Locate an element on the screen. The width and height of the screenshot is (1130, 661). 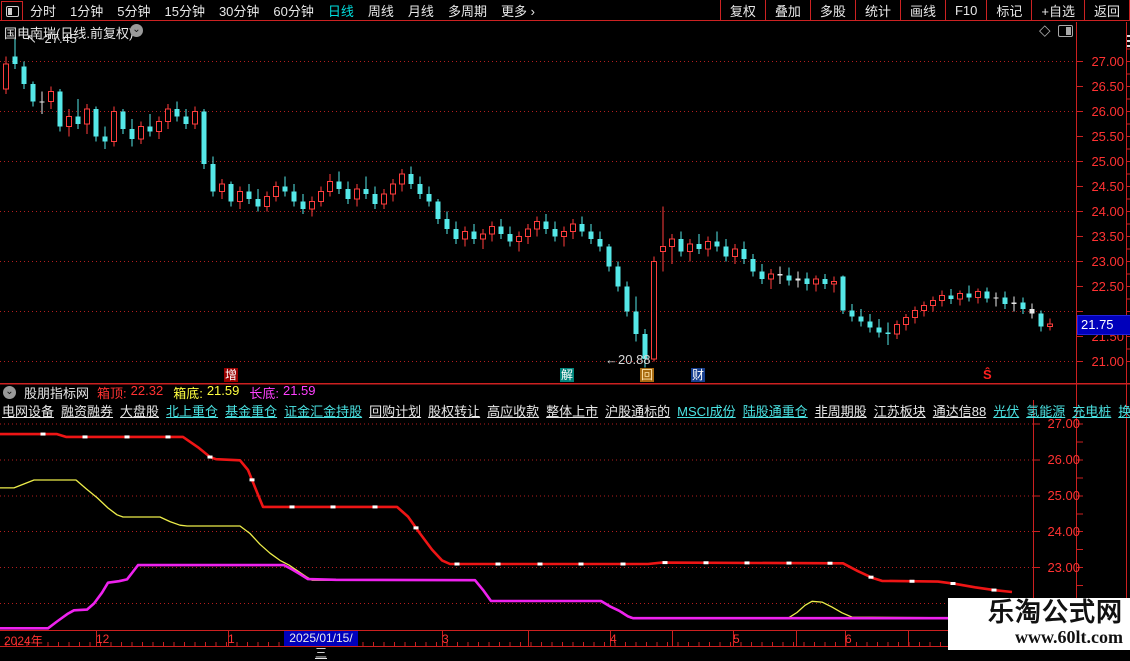
period-tab-15分钟: 15分钟 is located at coordinates (184, 10).